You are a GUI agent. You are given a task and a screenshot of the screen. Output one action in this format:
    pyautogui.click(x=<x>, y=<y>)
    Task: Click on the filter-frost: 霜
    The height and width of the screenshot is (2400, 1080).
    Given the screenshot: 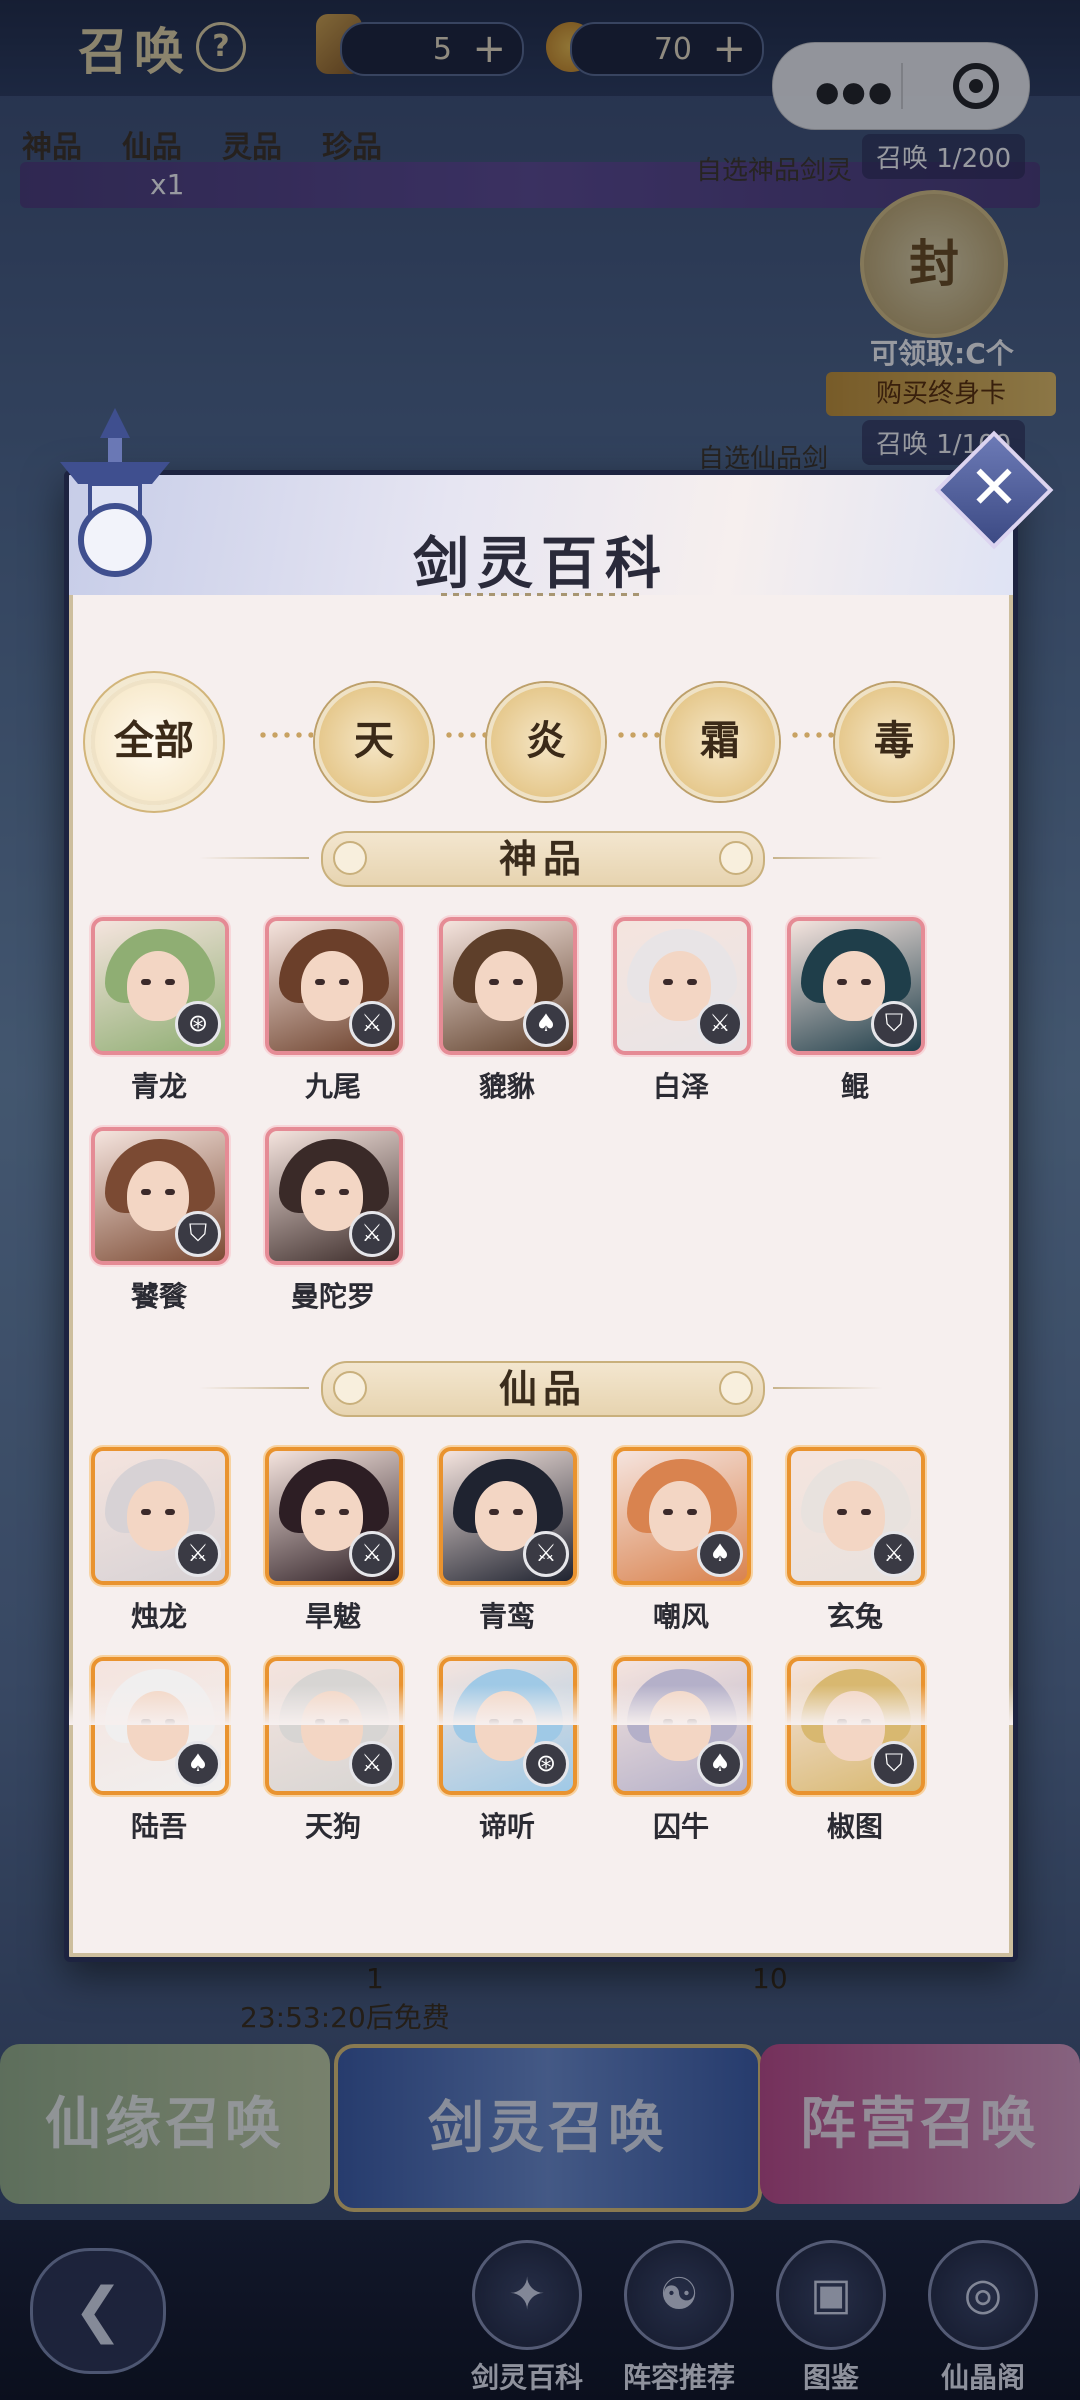 What is the action you would take?
    pyautogui.click(x=720, y=742)
    